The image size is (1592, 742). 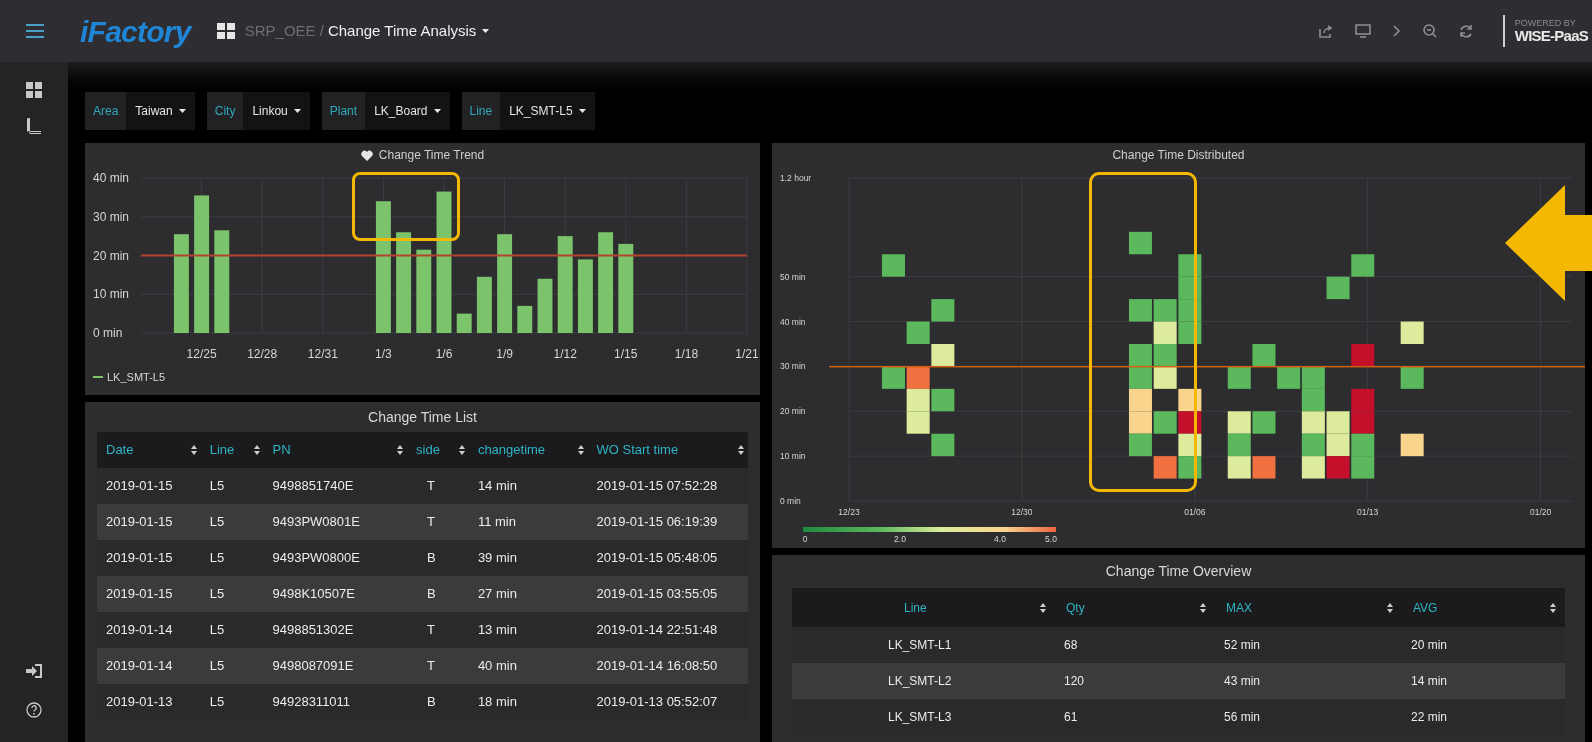 What do you see at coordinates (402, 31) in the screenshot?
I see `dashboard-title: Change Time Analysis` at bounding box center [402, 31].